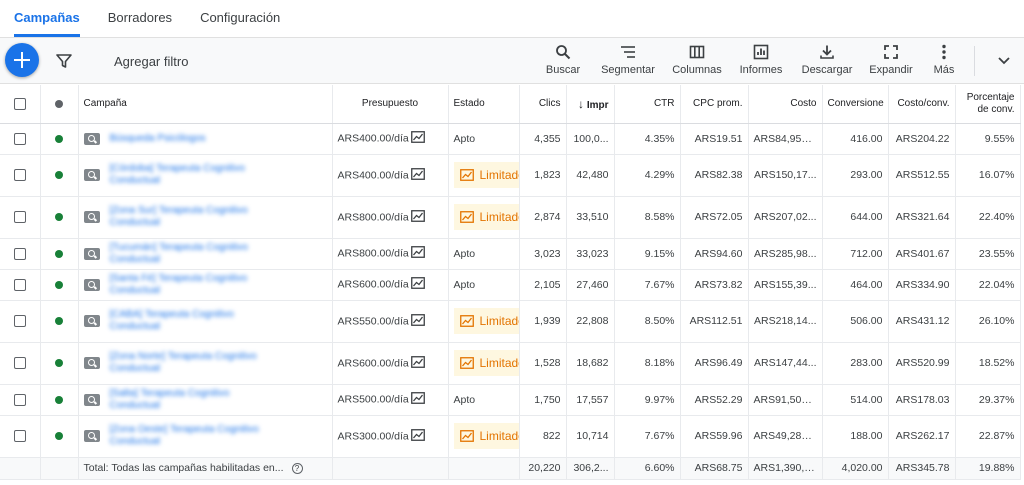 This screenshot has width=1024, height=485. Describe the element at coordinates (373, 321) in the screenshot. I see `budget-value: ARS550.00/día` at that location.